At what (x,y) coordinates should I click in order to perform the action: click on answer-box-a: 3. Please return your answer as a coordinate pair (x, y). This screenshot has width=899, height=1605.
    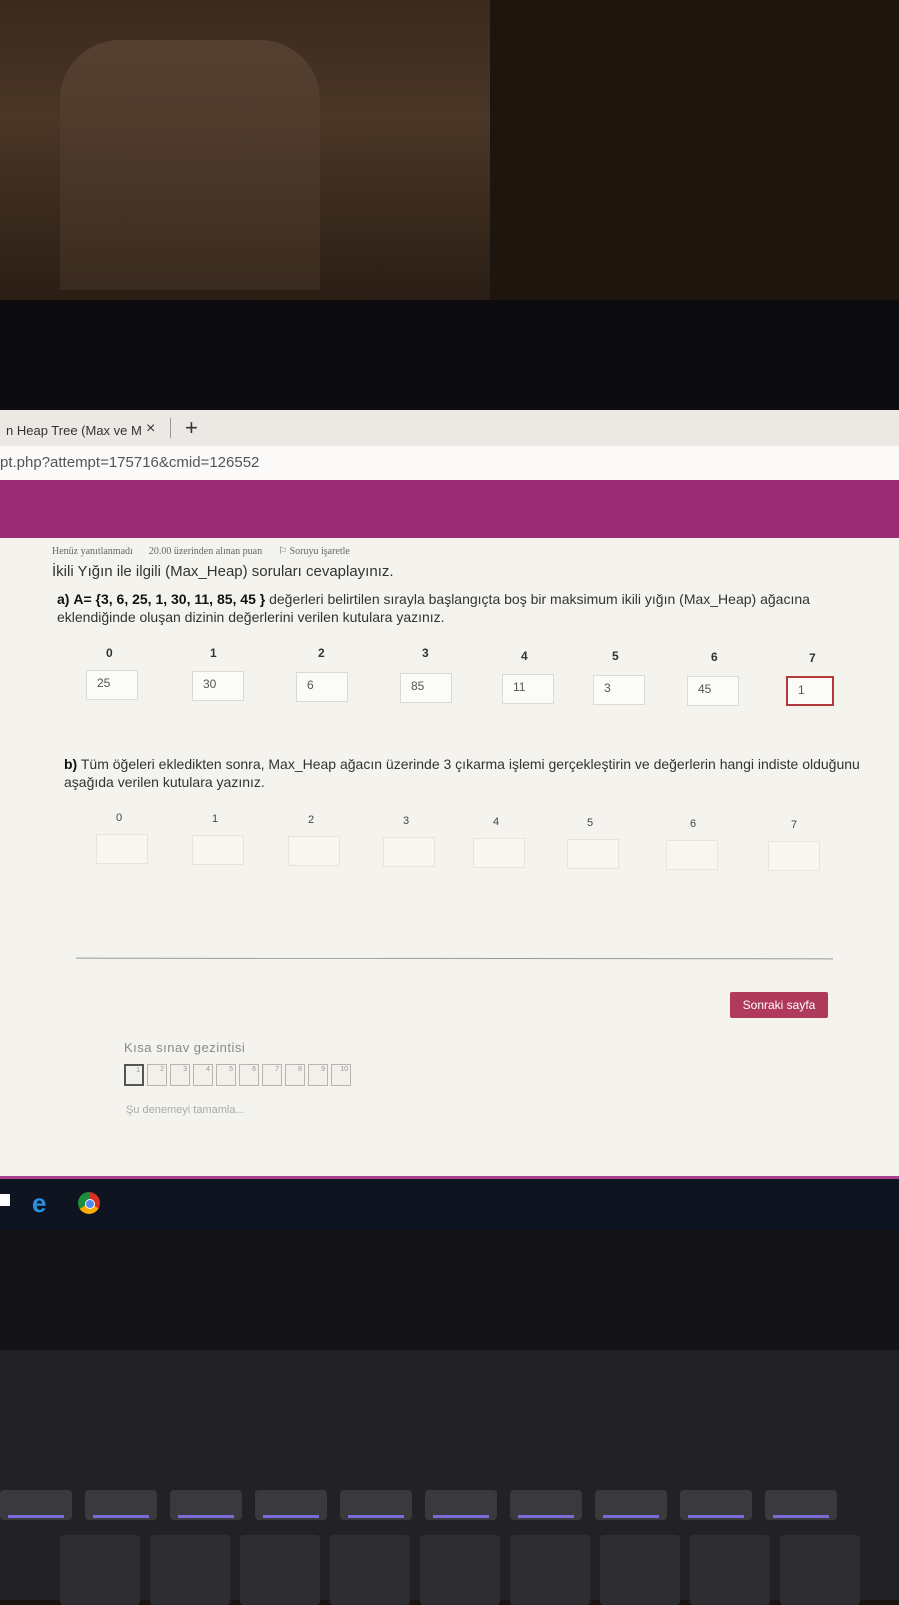
    Looking at the image, I should click on (619, 690).